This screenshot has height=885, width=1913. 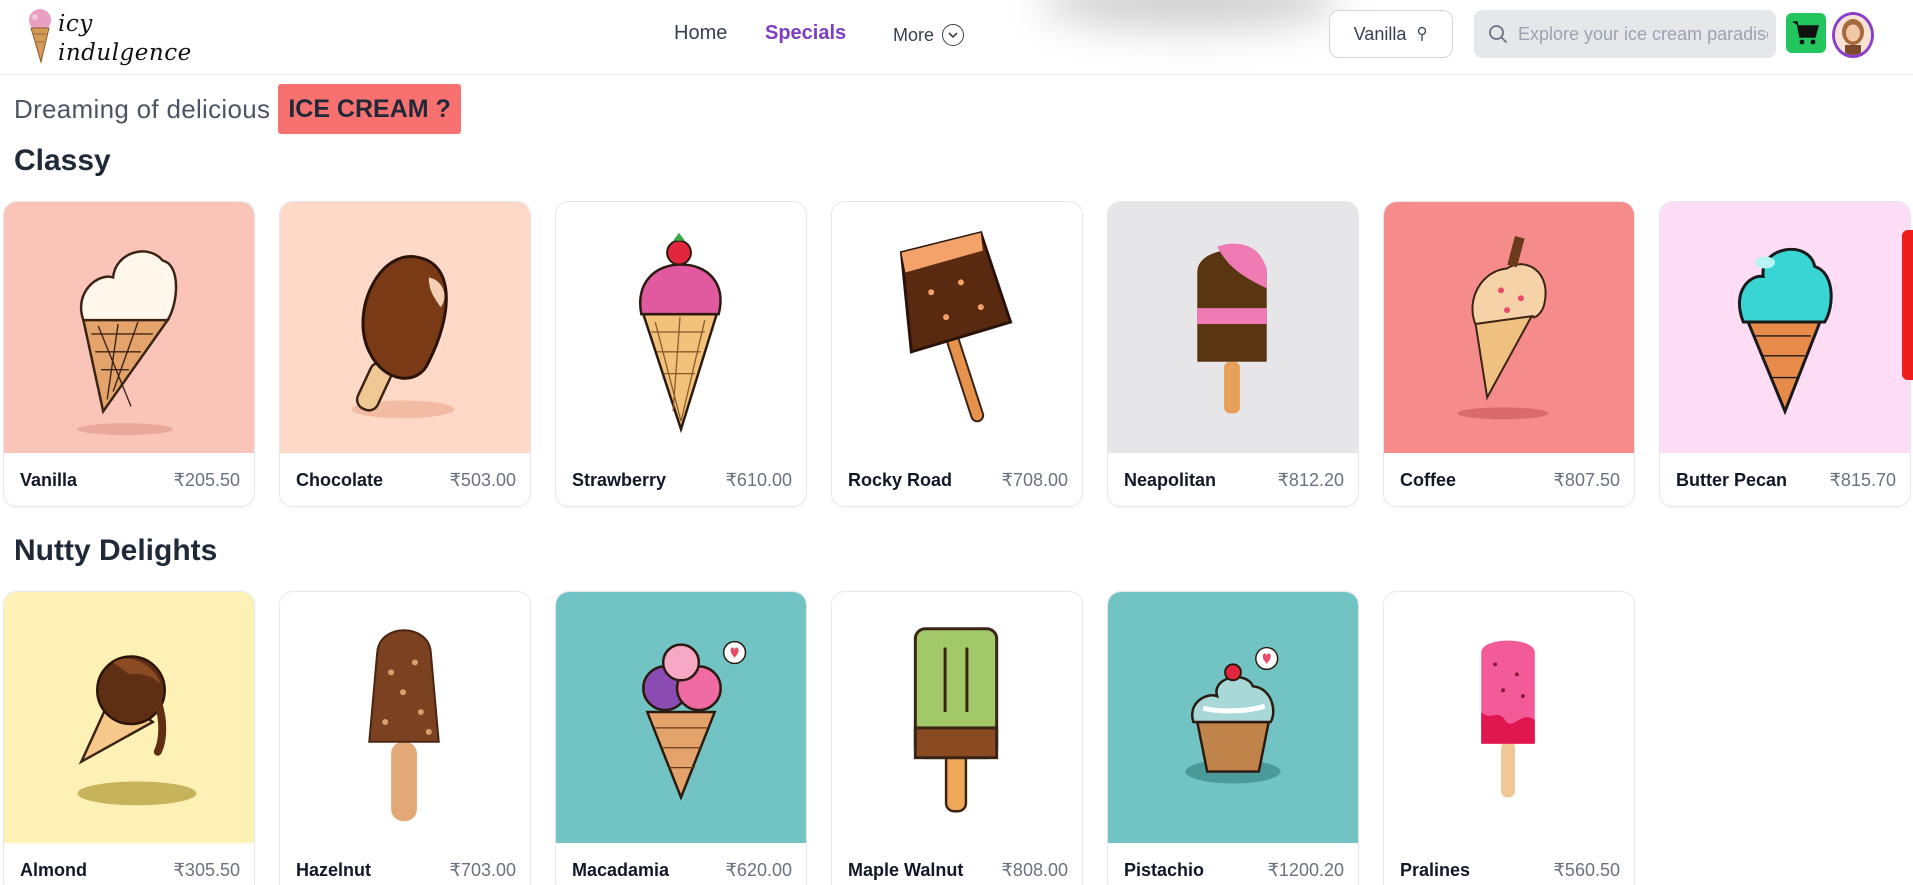 What do you see at coordinates (1034, 480) in the screenshot?
I see `product-price: ₹708.00` at bounding box center [1034, 480].